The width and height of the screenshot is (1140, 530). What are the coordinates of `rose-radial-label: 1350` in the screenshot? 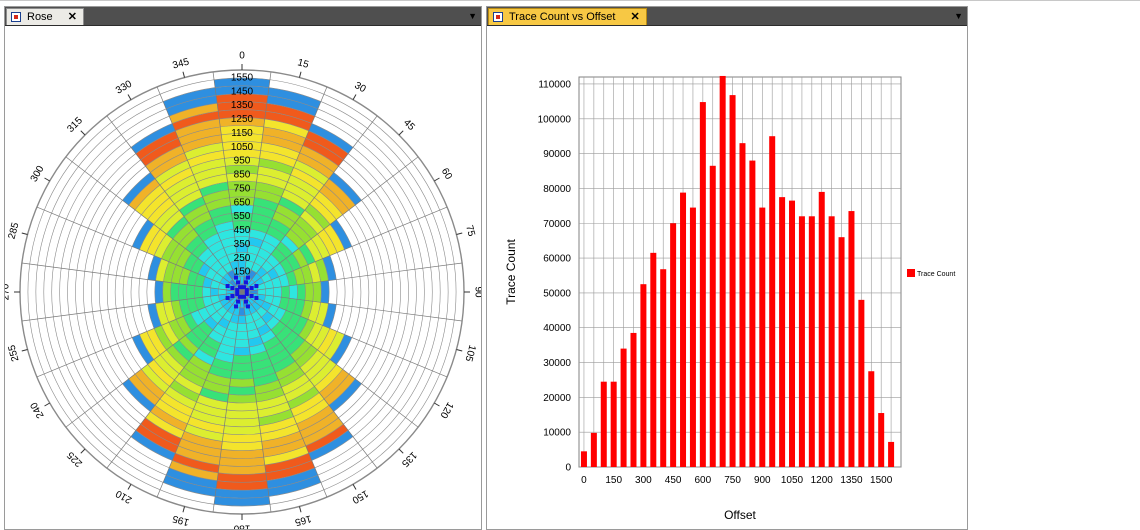 It's located at (242, 105).